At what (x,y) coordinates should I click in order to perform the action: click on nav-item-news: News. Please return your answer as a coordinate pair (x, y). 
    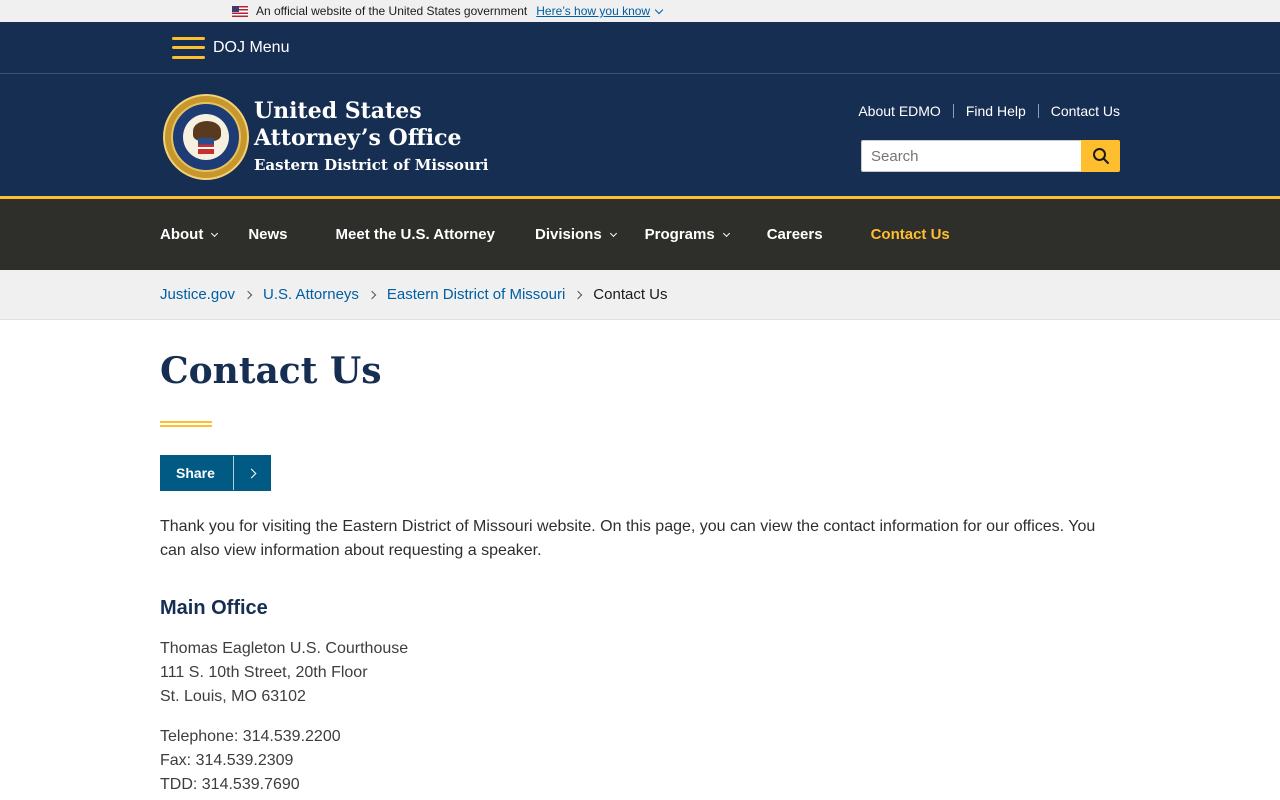
    Looking at the image, I should click on (267, 234).